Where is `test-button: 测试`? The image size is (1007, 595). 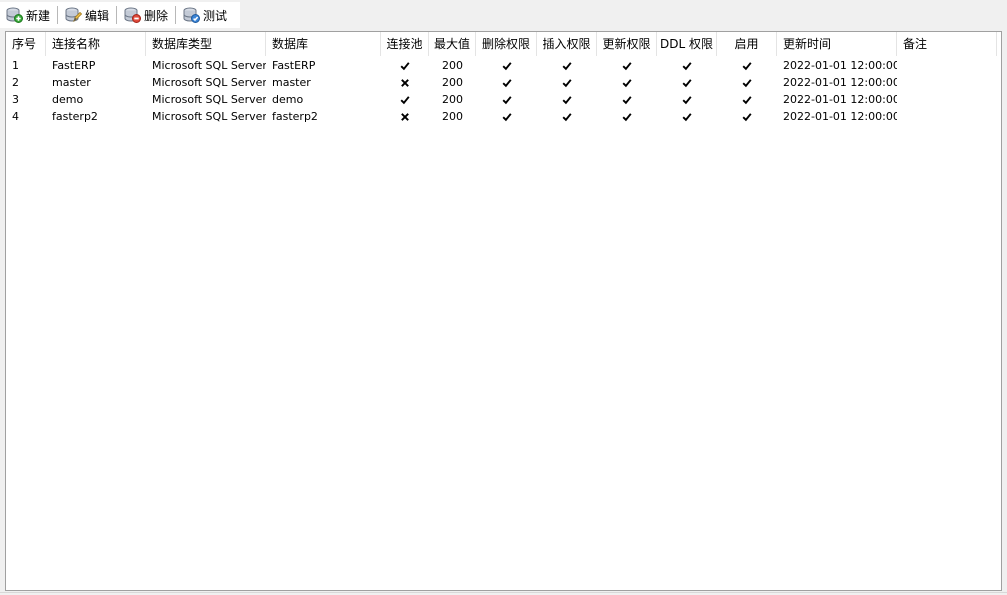
test-button: 测试 is located at coordinates (205, 15).